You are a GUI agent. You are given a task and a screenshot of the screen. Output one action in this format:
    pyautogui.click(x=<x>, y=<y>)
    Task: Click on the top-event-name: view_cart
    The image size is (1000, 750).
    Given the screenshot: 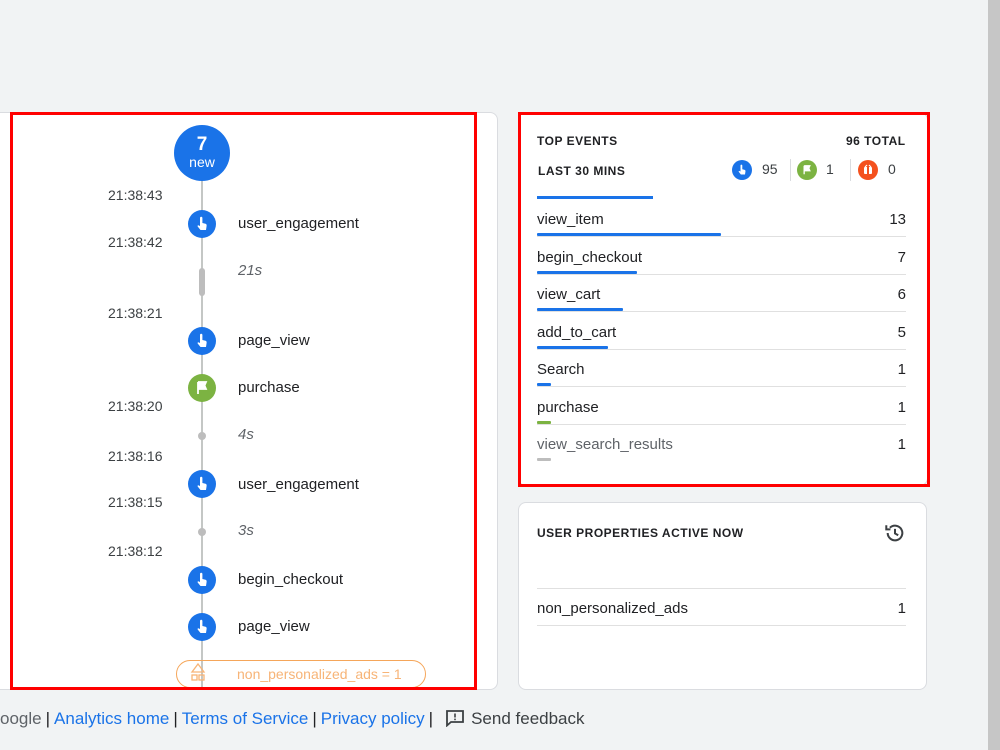 What is the action you would take?
    pyautogui.click(x=568, y=294)
    